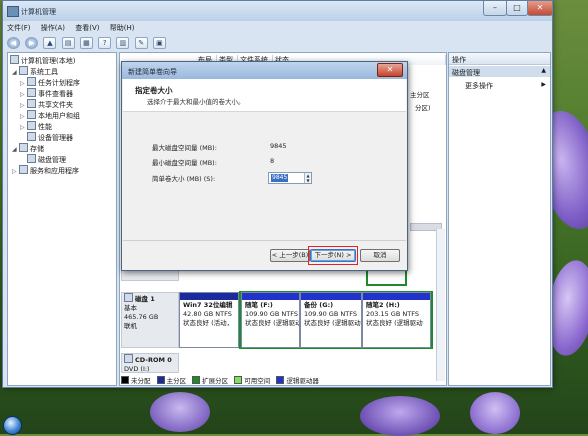 The width and height of the screenshot is (588, 436). I want to click on menu-file: 文件(F), so click(19, 28).